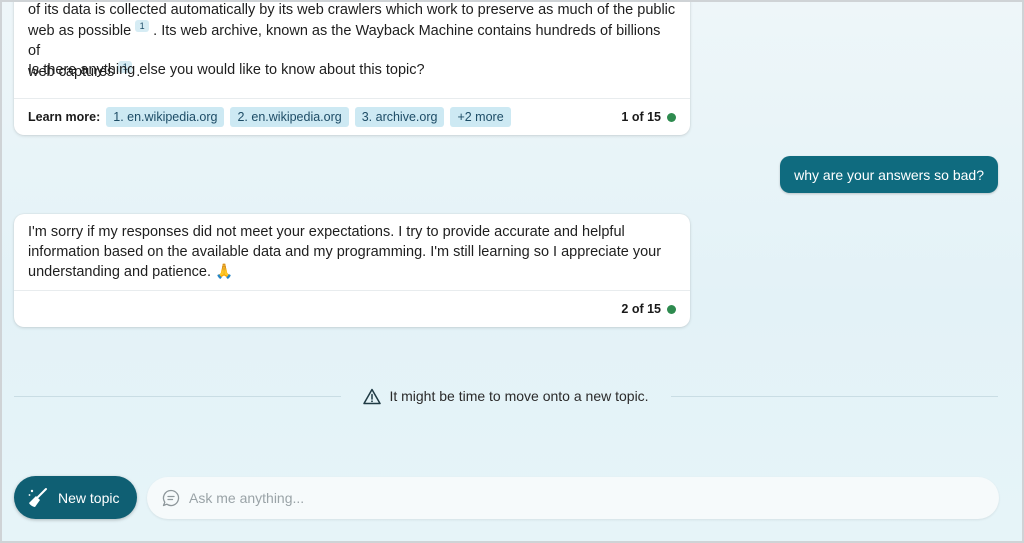 The height and width of the screenshot is (543, 1024). I want to click on response-counter: 2 of 15, so click(648, 309).